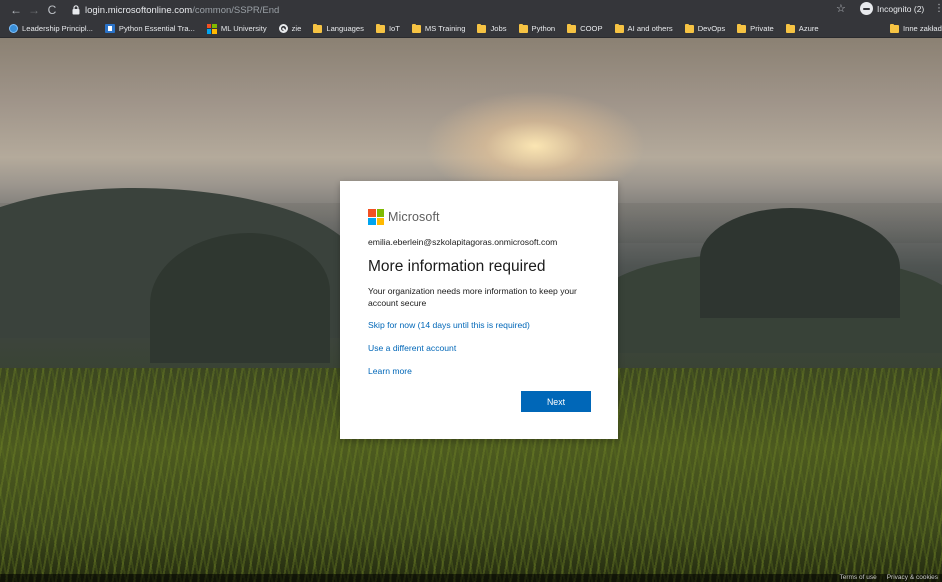 Image resolution: width=942 pixels, height=582 pixels. I want to click on bookmark-folder: Python, so click(537, 29).